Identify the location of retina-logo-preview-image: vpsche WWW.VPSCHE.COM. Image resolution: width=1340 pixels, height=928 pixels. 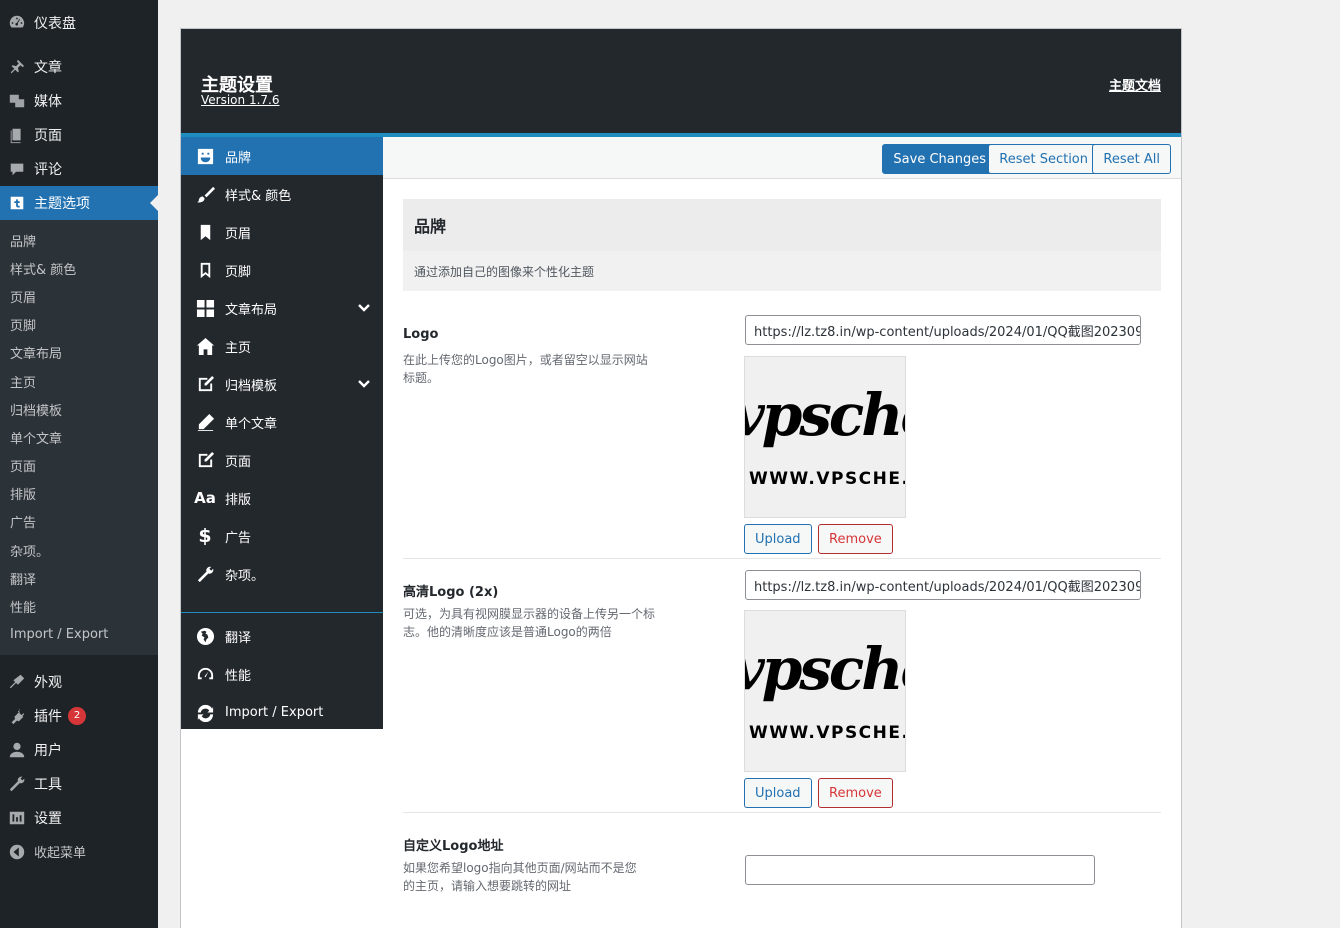
(825, 691).